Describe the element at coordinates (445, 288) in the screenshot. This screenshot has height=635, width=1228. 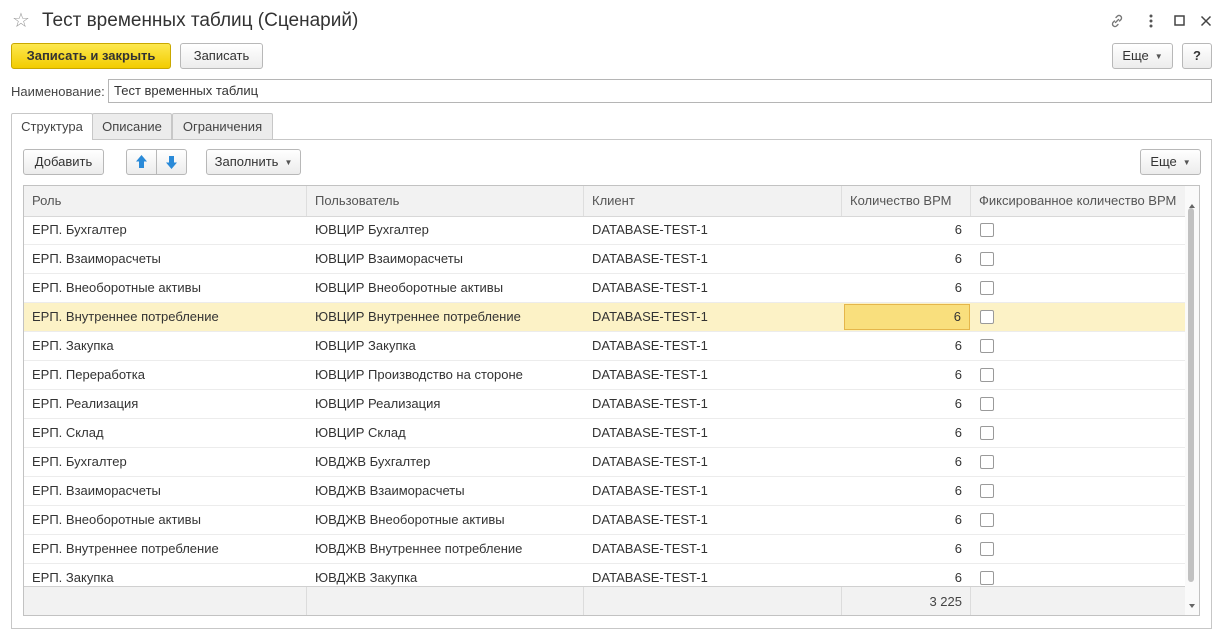
I see `cell-user: ЮВЦИР Внеоборотные активы` at that location.